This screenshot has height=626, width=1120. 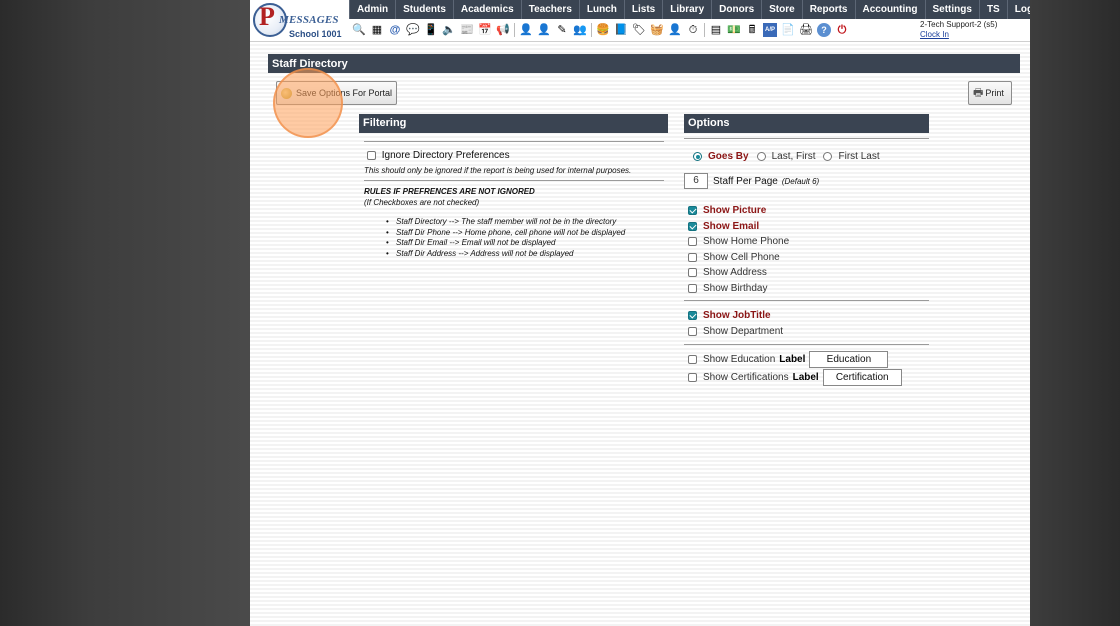 What do you see at coordinates (514, 30) in the screenshot?
I see `toolbar-separator` at bounding box center [514, 30].